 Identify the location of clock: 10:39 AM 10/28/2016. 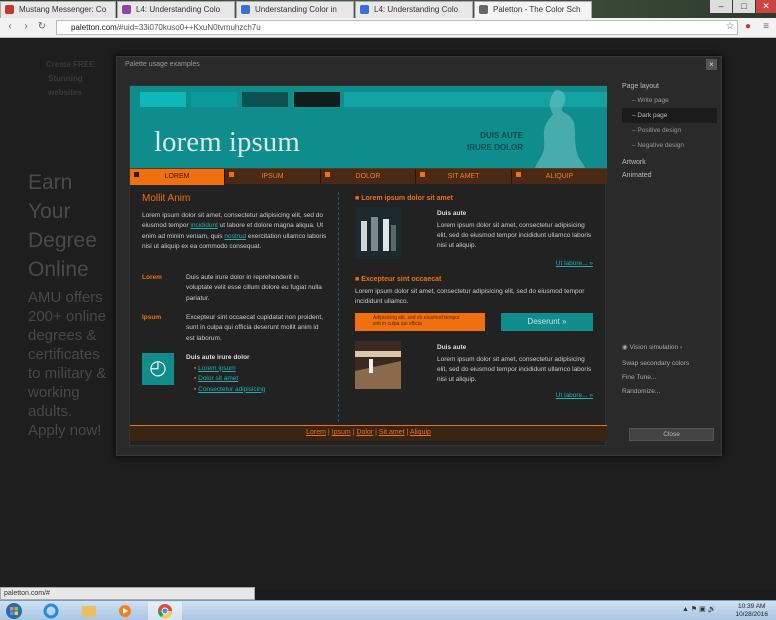
(751, 611).